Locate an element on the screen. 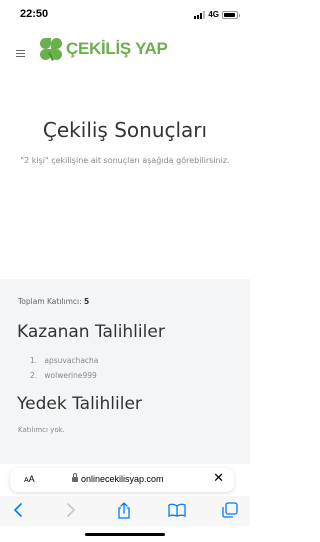 The height and width of the screenshot is (542, 320). page-title: Çekiliş Sonuçları is located at coordinates (125, 130).